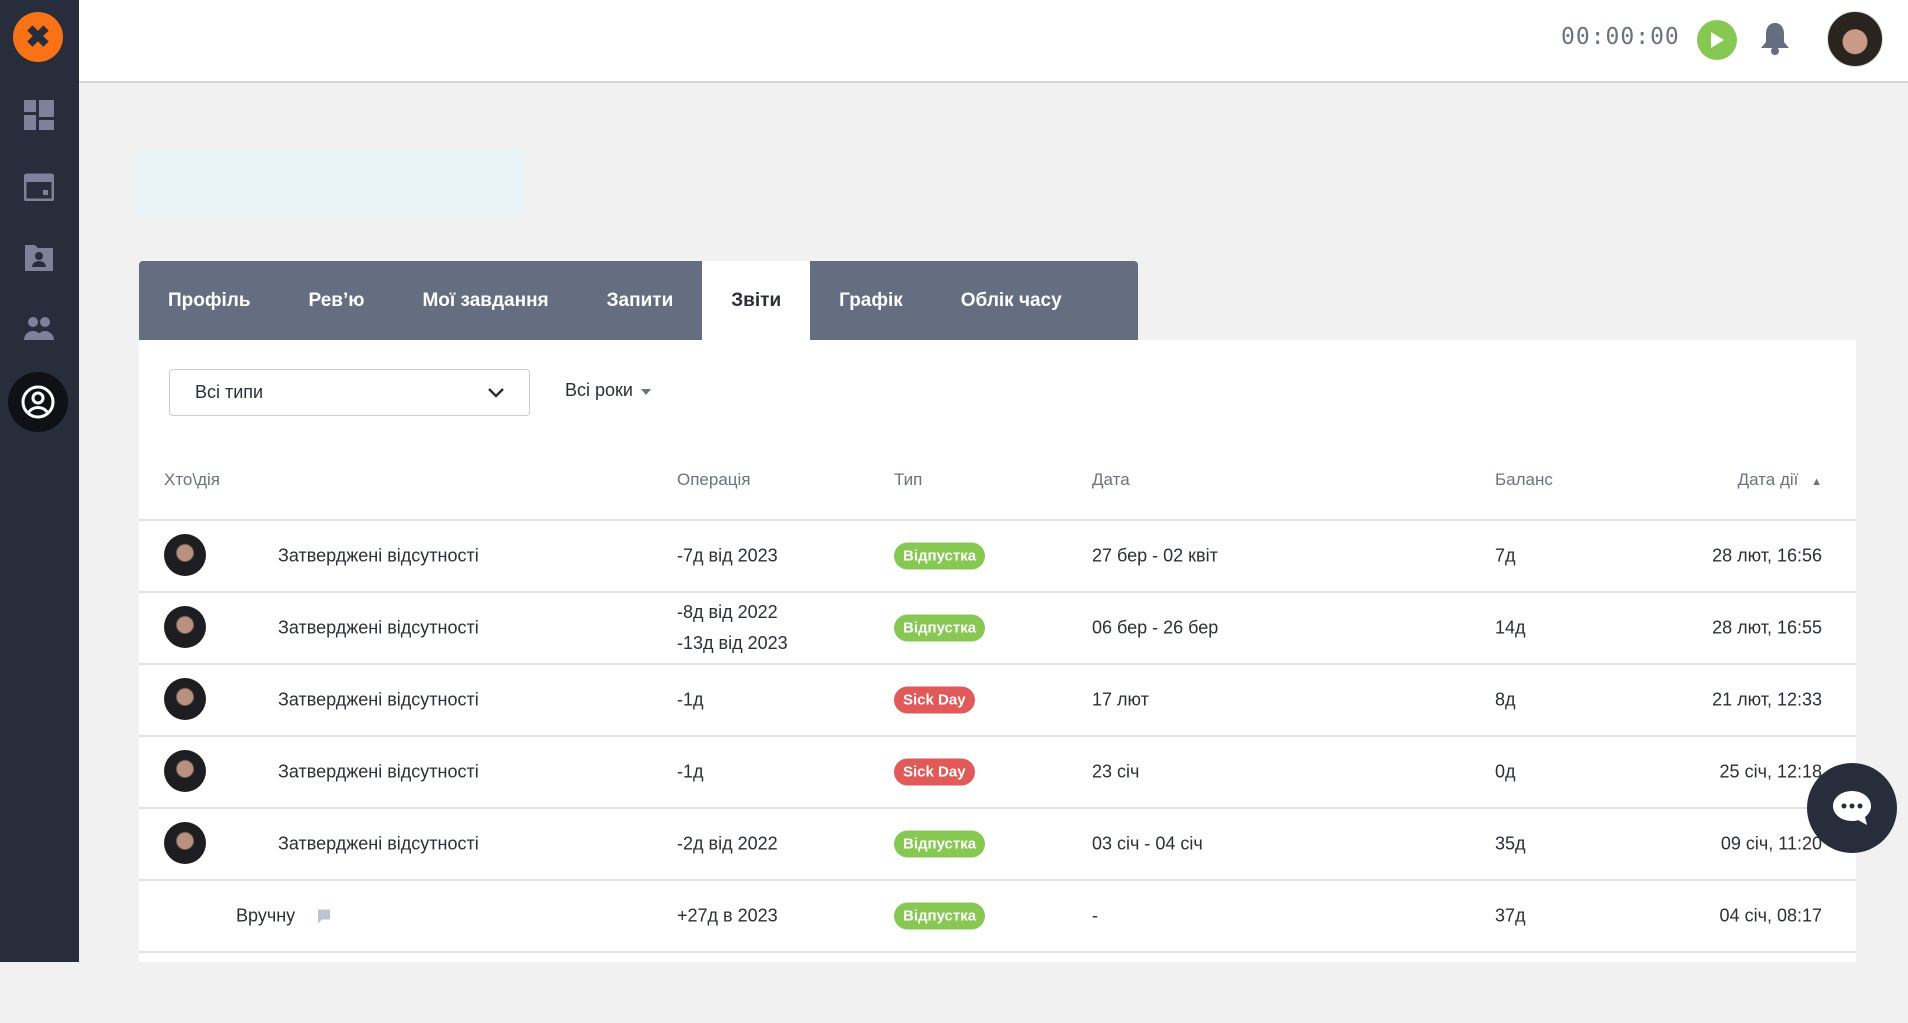 The width and height of the screenshot is (1908, 1023). What do you see at coordinates (1011, 300) in the screenshot?
I see `tab-time-tracking: Облік часу` at bounding box center [1011, 300].